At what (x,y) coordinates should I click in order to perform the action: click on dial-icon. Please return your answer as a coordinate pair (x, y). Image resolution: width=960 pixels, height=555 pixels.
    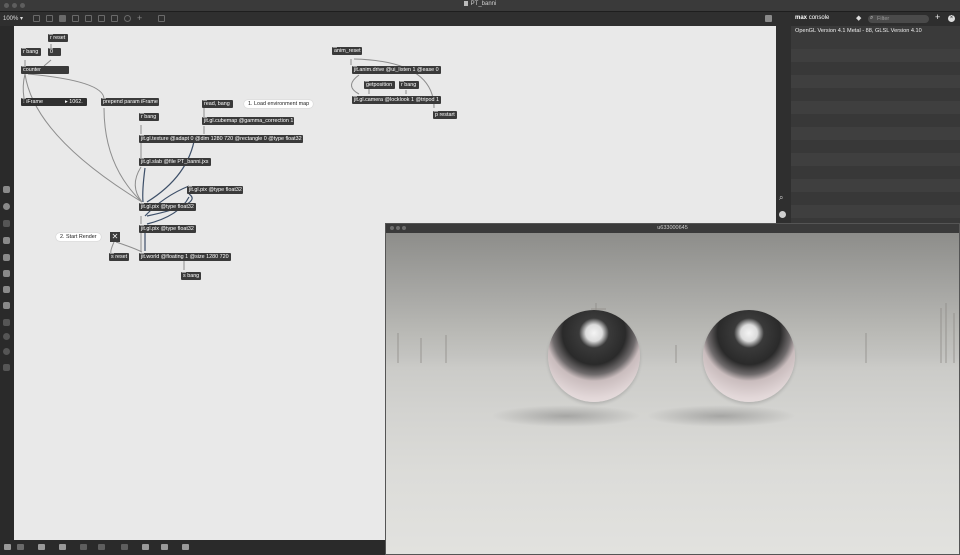
    Looking at the image, I should click on (6, 336).